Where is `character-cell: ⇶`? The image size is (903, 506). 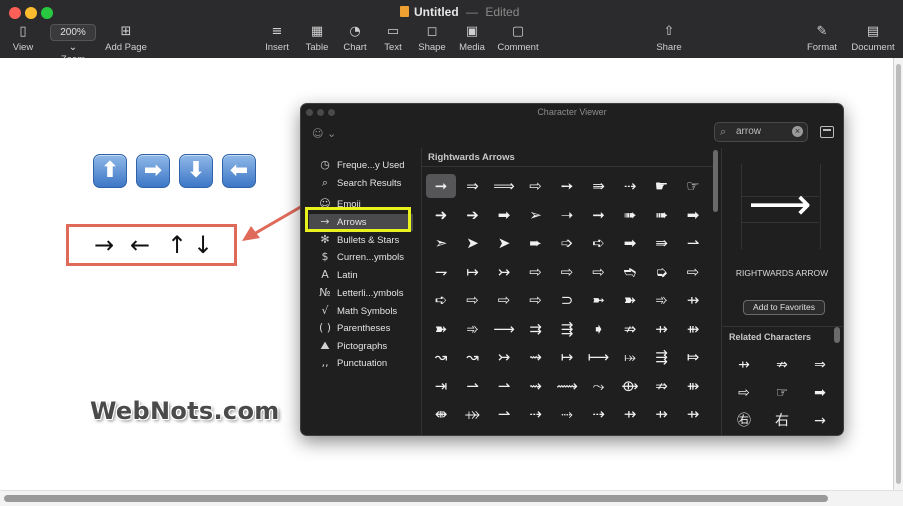 character-cell: ⇶ is located at coordinates (662, 357).